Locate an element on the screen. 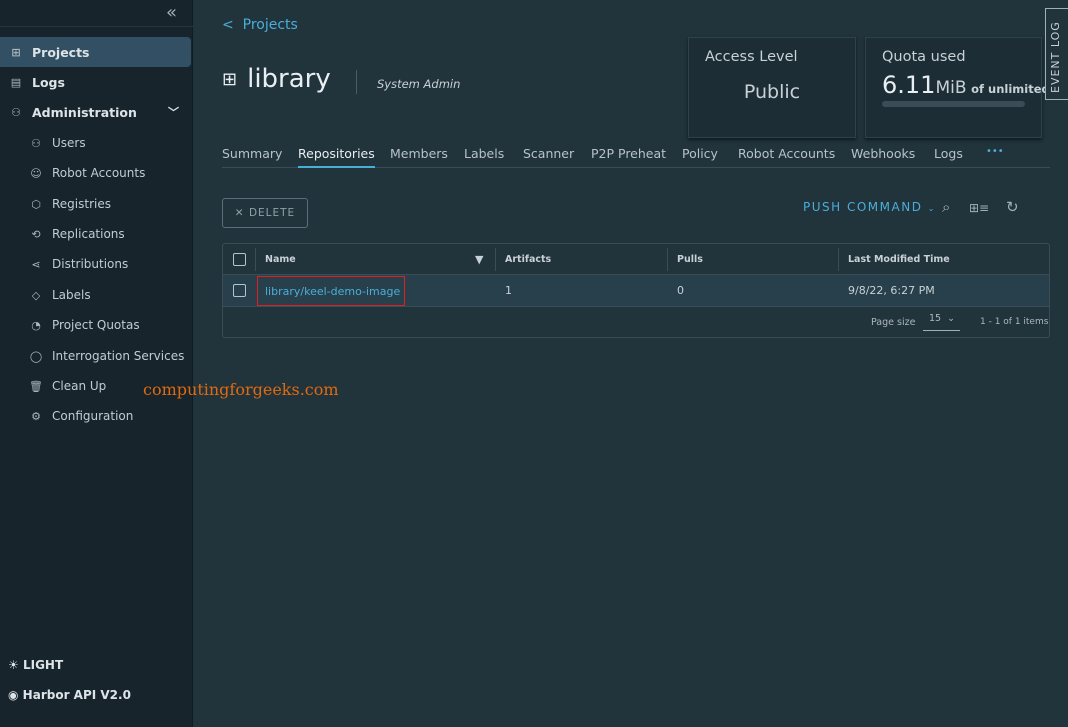  more-tabs-button: ••• is located at coordinates (995, 157).